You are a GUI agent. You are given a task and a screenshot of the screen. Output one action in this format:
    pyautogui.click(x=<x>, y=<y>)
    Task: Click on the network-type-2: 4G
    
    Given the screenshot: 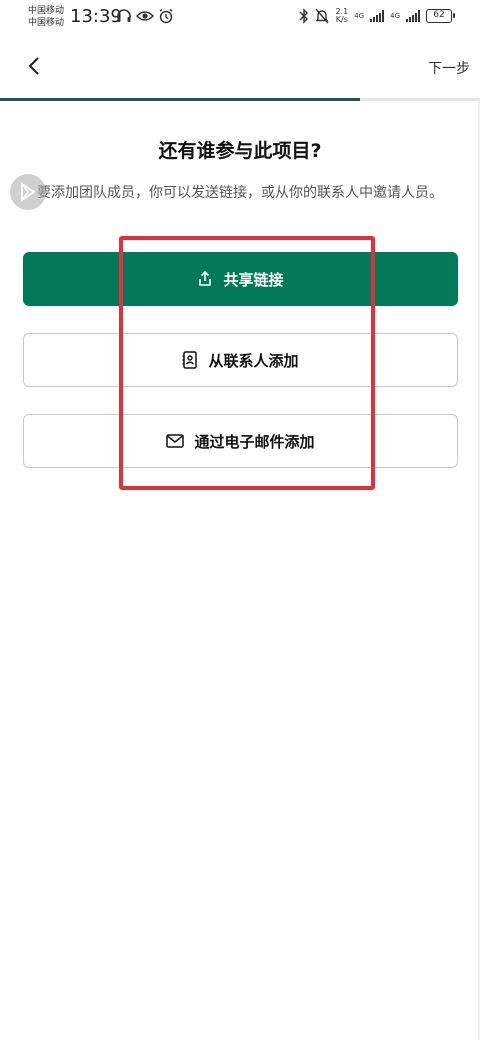 What is the action you would take?
    pyautogui.click(x=395, y=16)
    